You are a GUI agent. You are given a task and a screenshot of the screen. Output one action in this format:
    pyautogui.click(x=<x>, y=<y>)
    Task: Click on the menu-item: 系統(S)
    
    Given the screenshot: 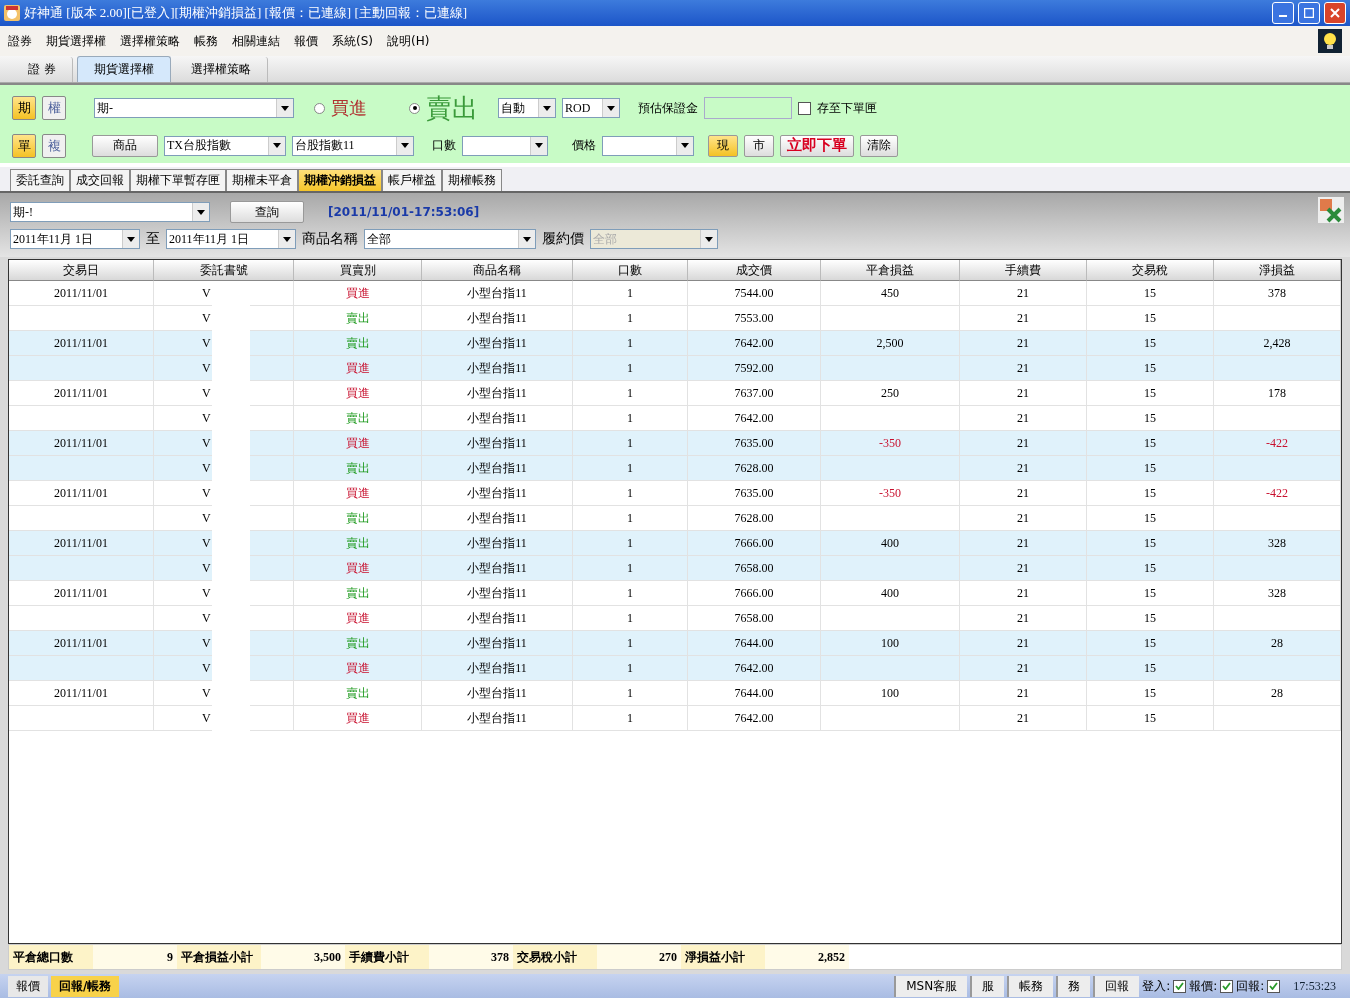 What is the action you would take?
    pyautogui.click(x=352, y=41)
    